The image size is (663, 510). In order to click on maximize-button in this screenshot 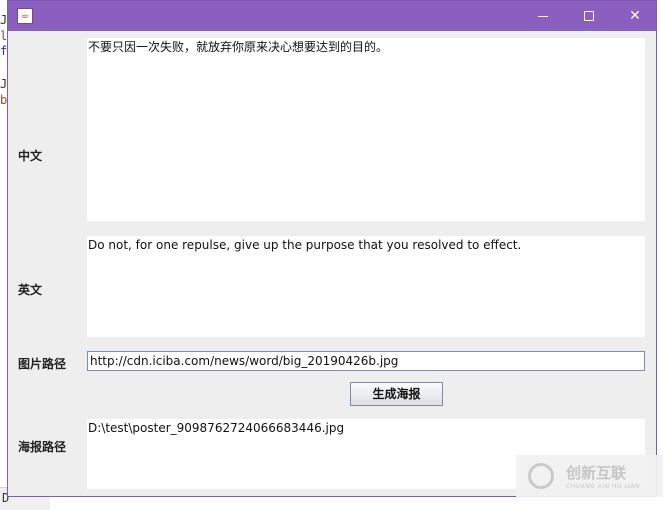, I will do `click(589, 16)`.